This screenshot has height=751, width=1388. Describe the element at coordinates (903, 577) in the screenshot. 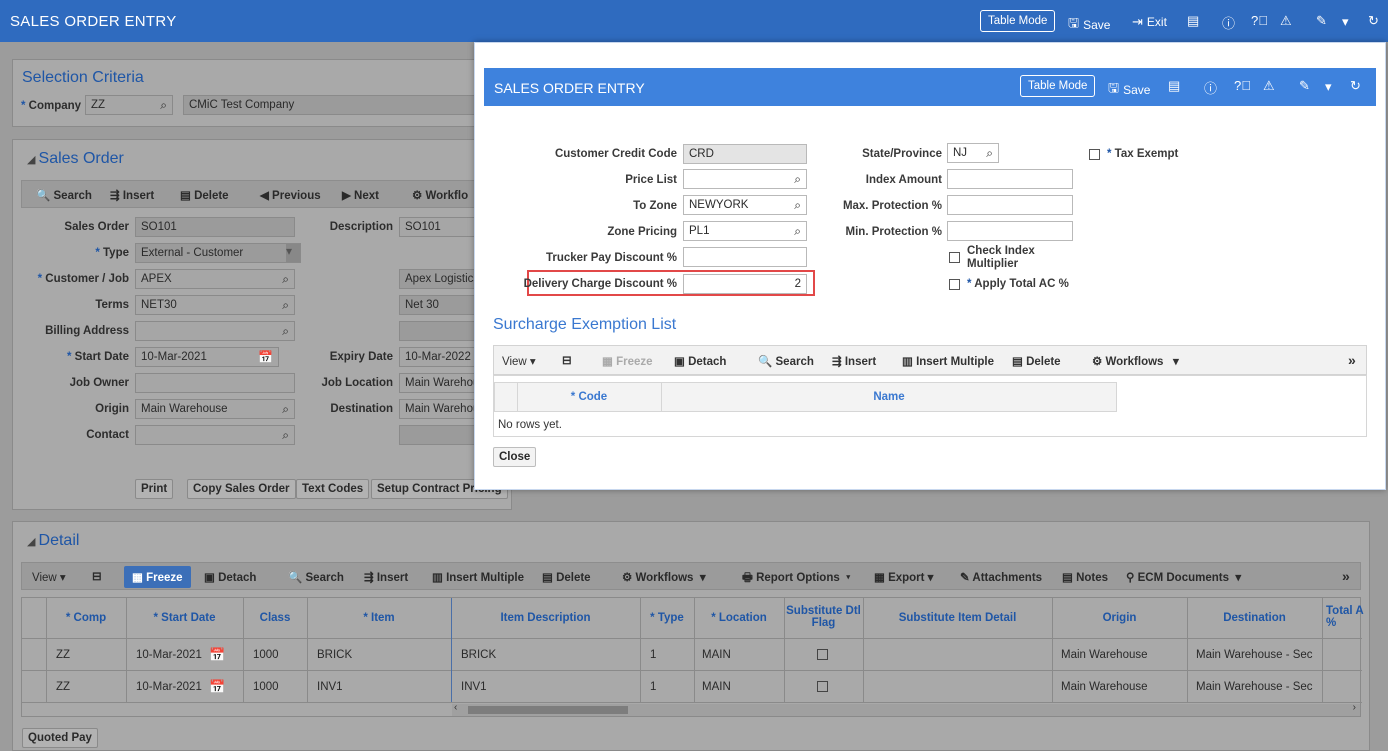

I see `export-menu: ▦ Export ▾` at that location.